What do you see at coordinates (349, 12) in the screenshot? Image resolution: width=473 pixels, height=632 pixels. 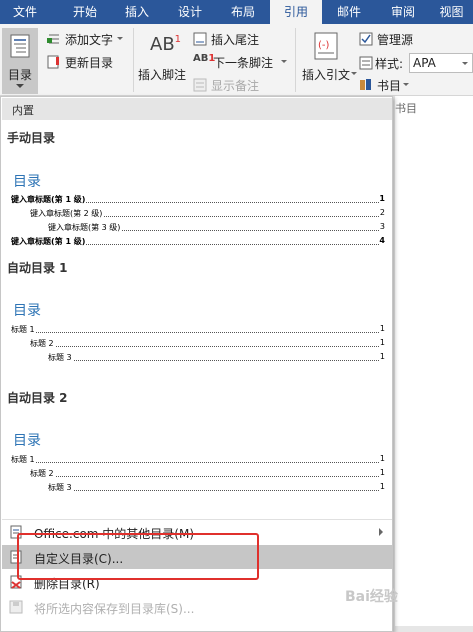 I see `tab-mailings: 邮件` at bounding box center [349, 12].